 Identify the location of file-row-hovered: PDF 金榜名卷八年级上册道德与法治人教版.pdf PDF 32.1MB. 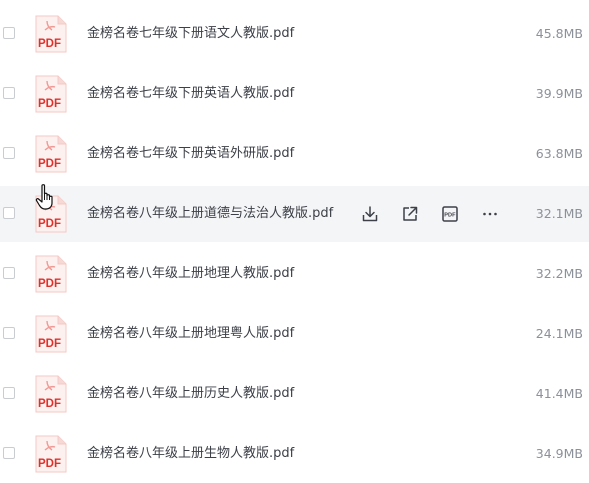
(294, 214).